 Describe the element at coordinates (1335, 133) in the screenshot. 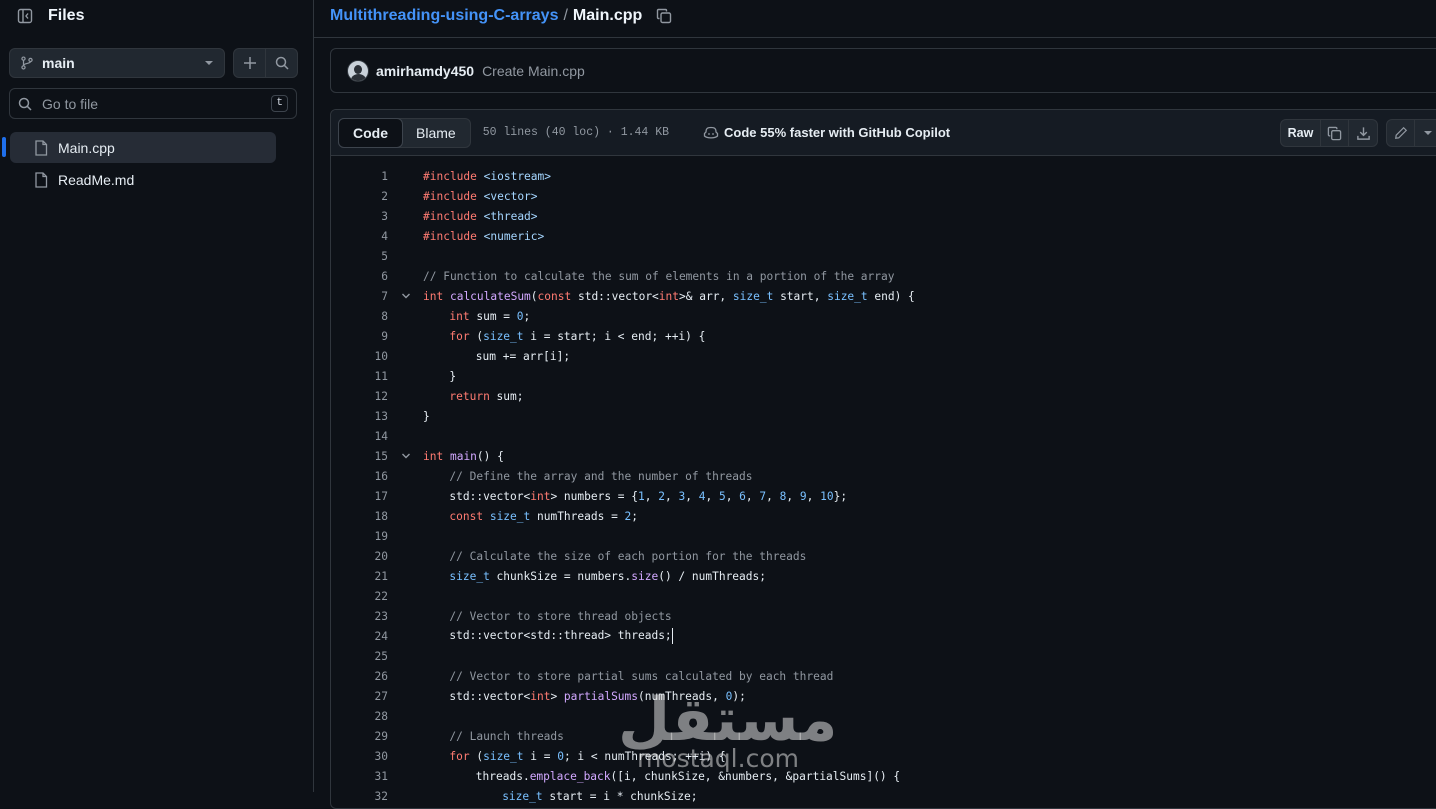

I see `copy-raw-button` at that location.